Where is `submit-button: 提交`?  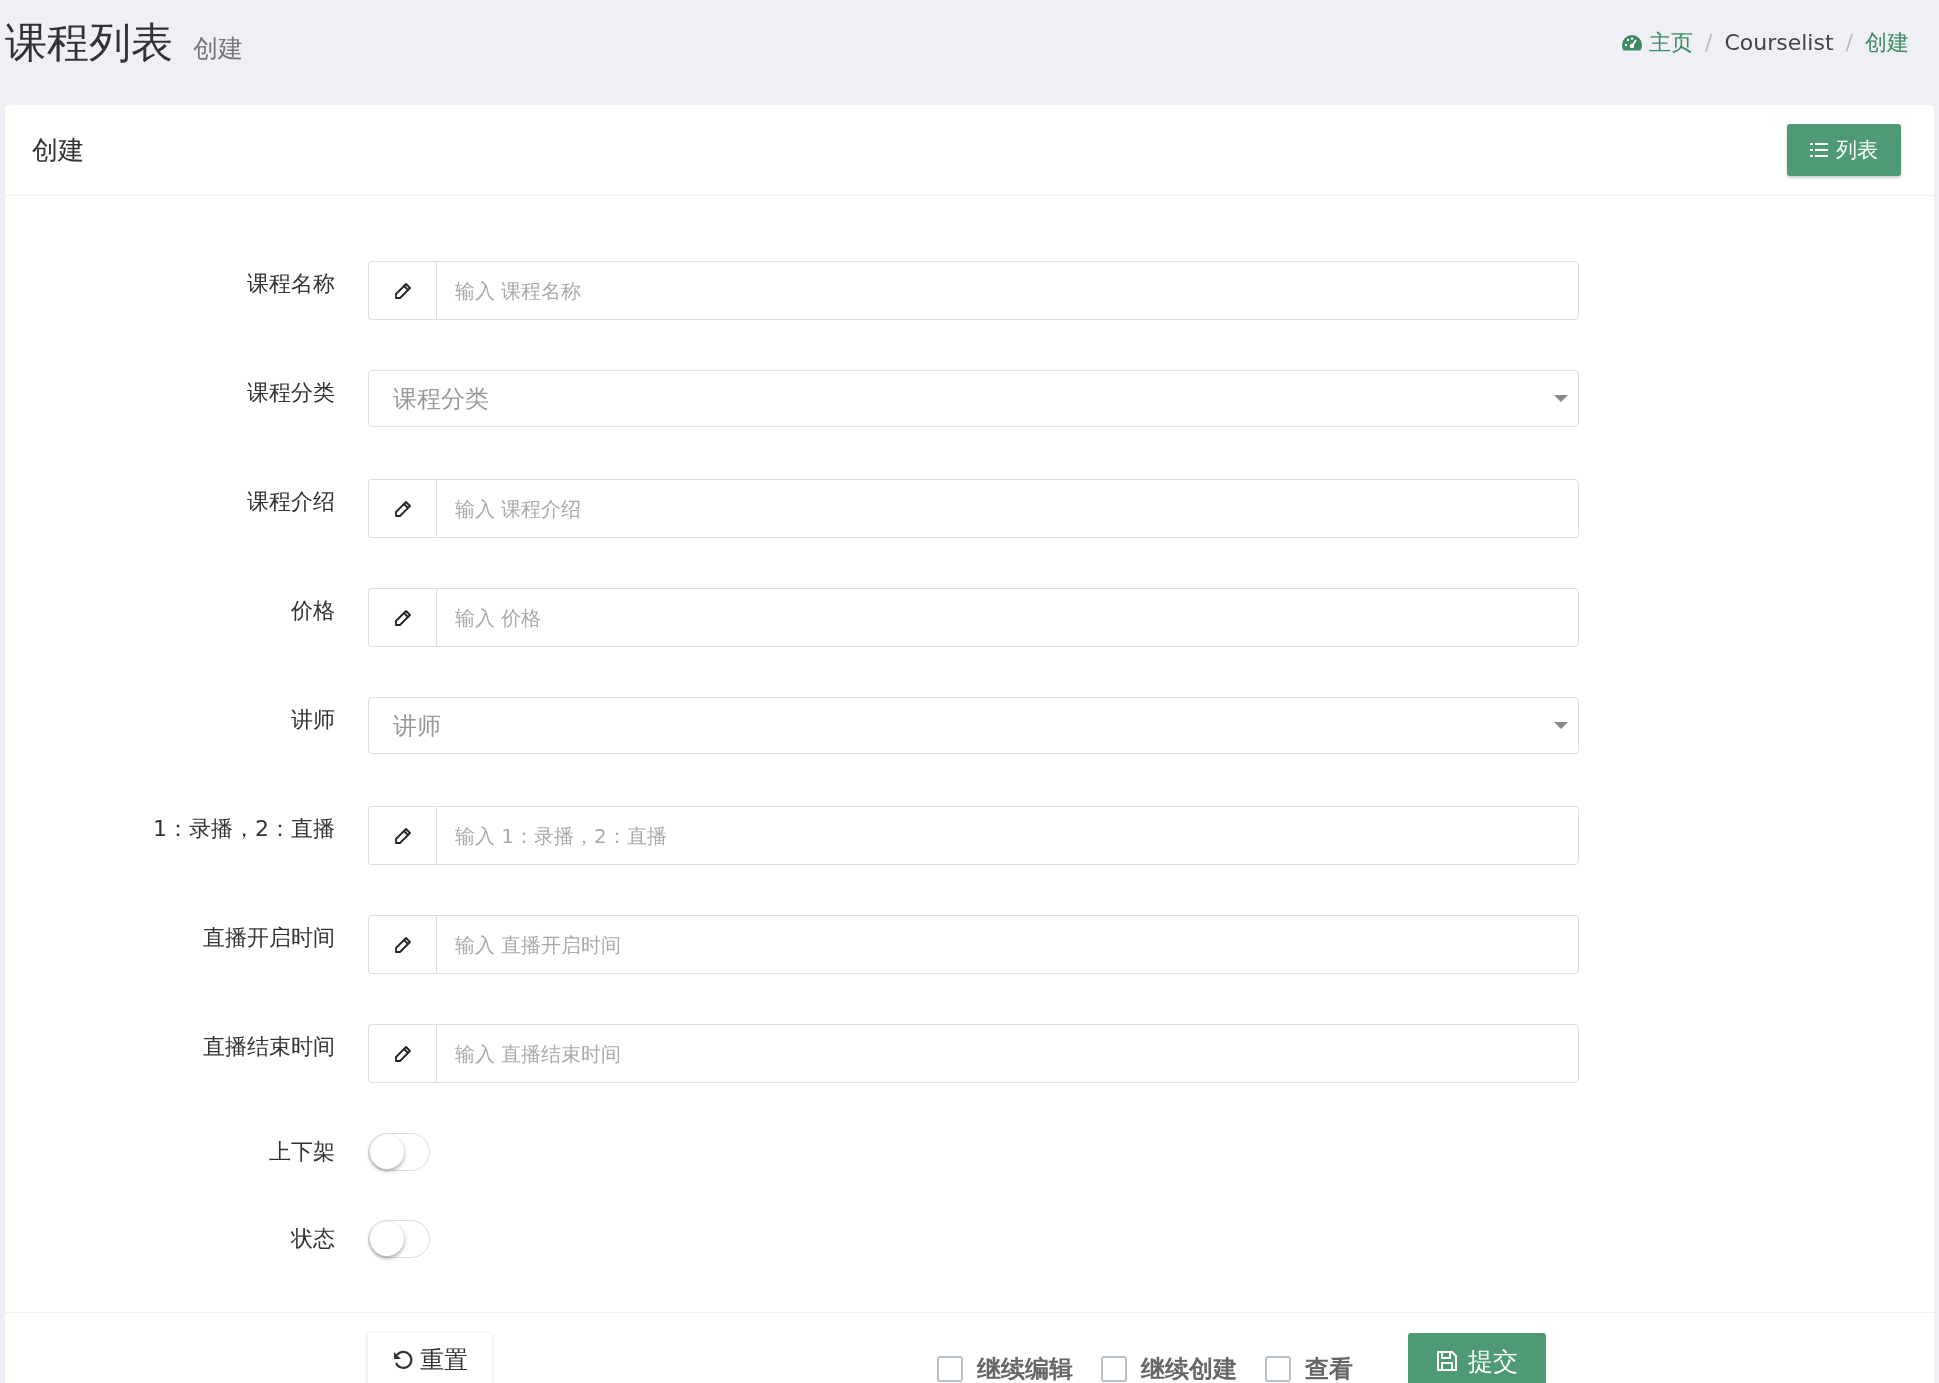 submit-button: 提交 is located at coordinates (1477, 1358).